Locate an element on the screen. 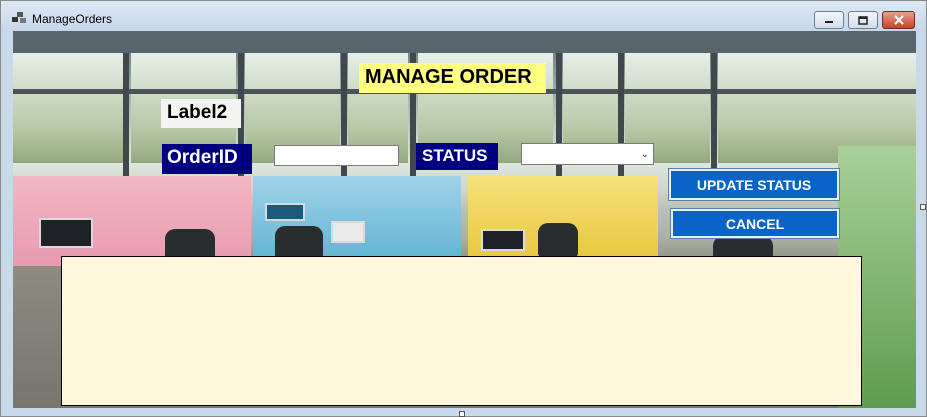  maximize-button is located at coordinates (863, 20).